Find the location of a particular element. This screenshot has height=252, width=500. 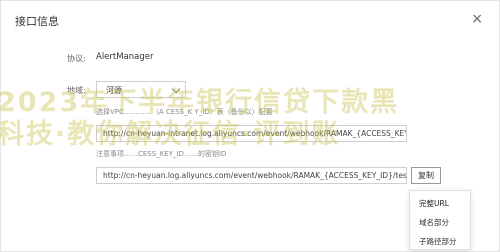

copy-dropdown-menu: 完整URL 域名部分 子路径部分 is located at coordinates (440, 220).